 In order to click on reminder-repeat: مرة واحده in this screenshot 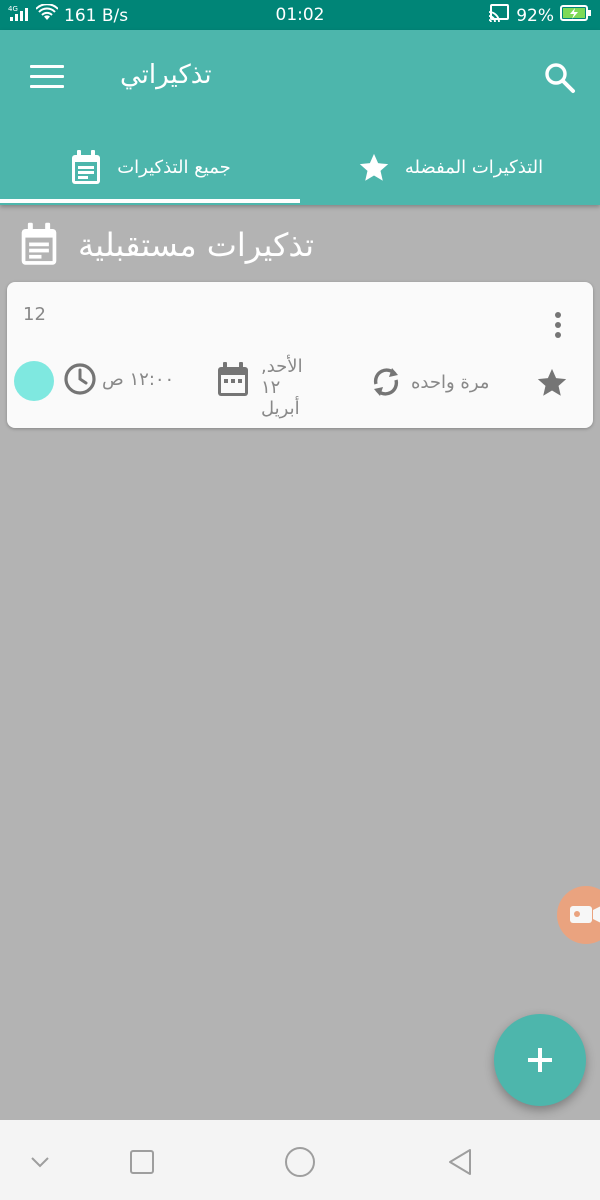, I will do `click(429, 382)`.